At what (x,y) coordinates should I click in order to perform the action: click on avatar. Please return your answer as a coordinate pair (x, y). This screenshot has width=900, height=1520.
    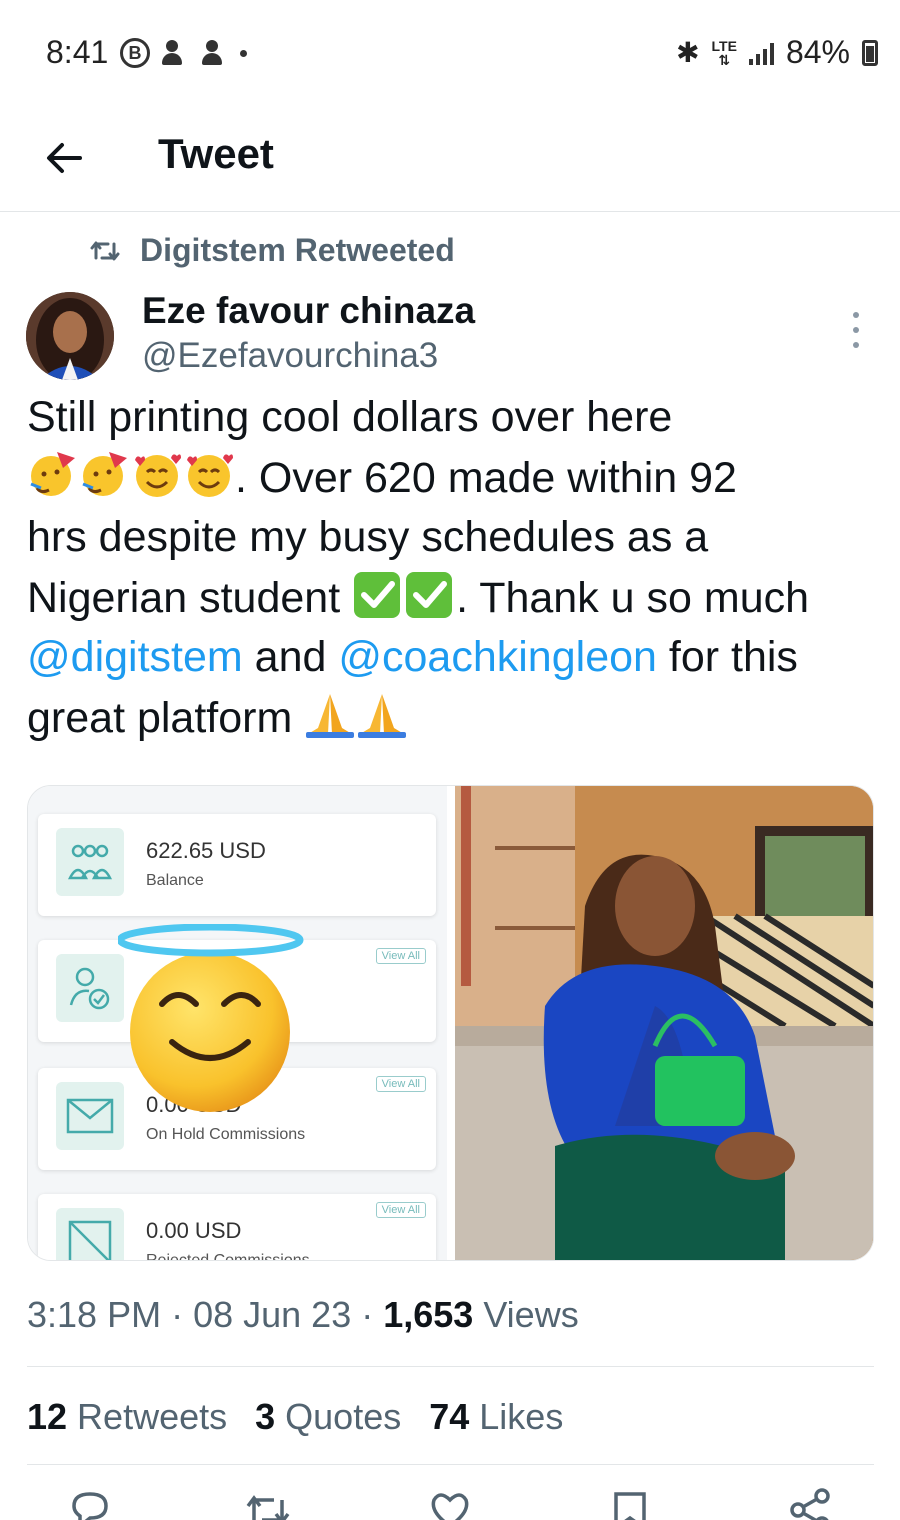
    Looking at the image, I should click on (70, 336).